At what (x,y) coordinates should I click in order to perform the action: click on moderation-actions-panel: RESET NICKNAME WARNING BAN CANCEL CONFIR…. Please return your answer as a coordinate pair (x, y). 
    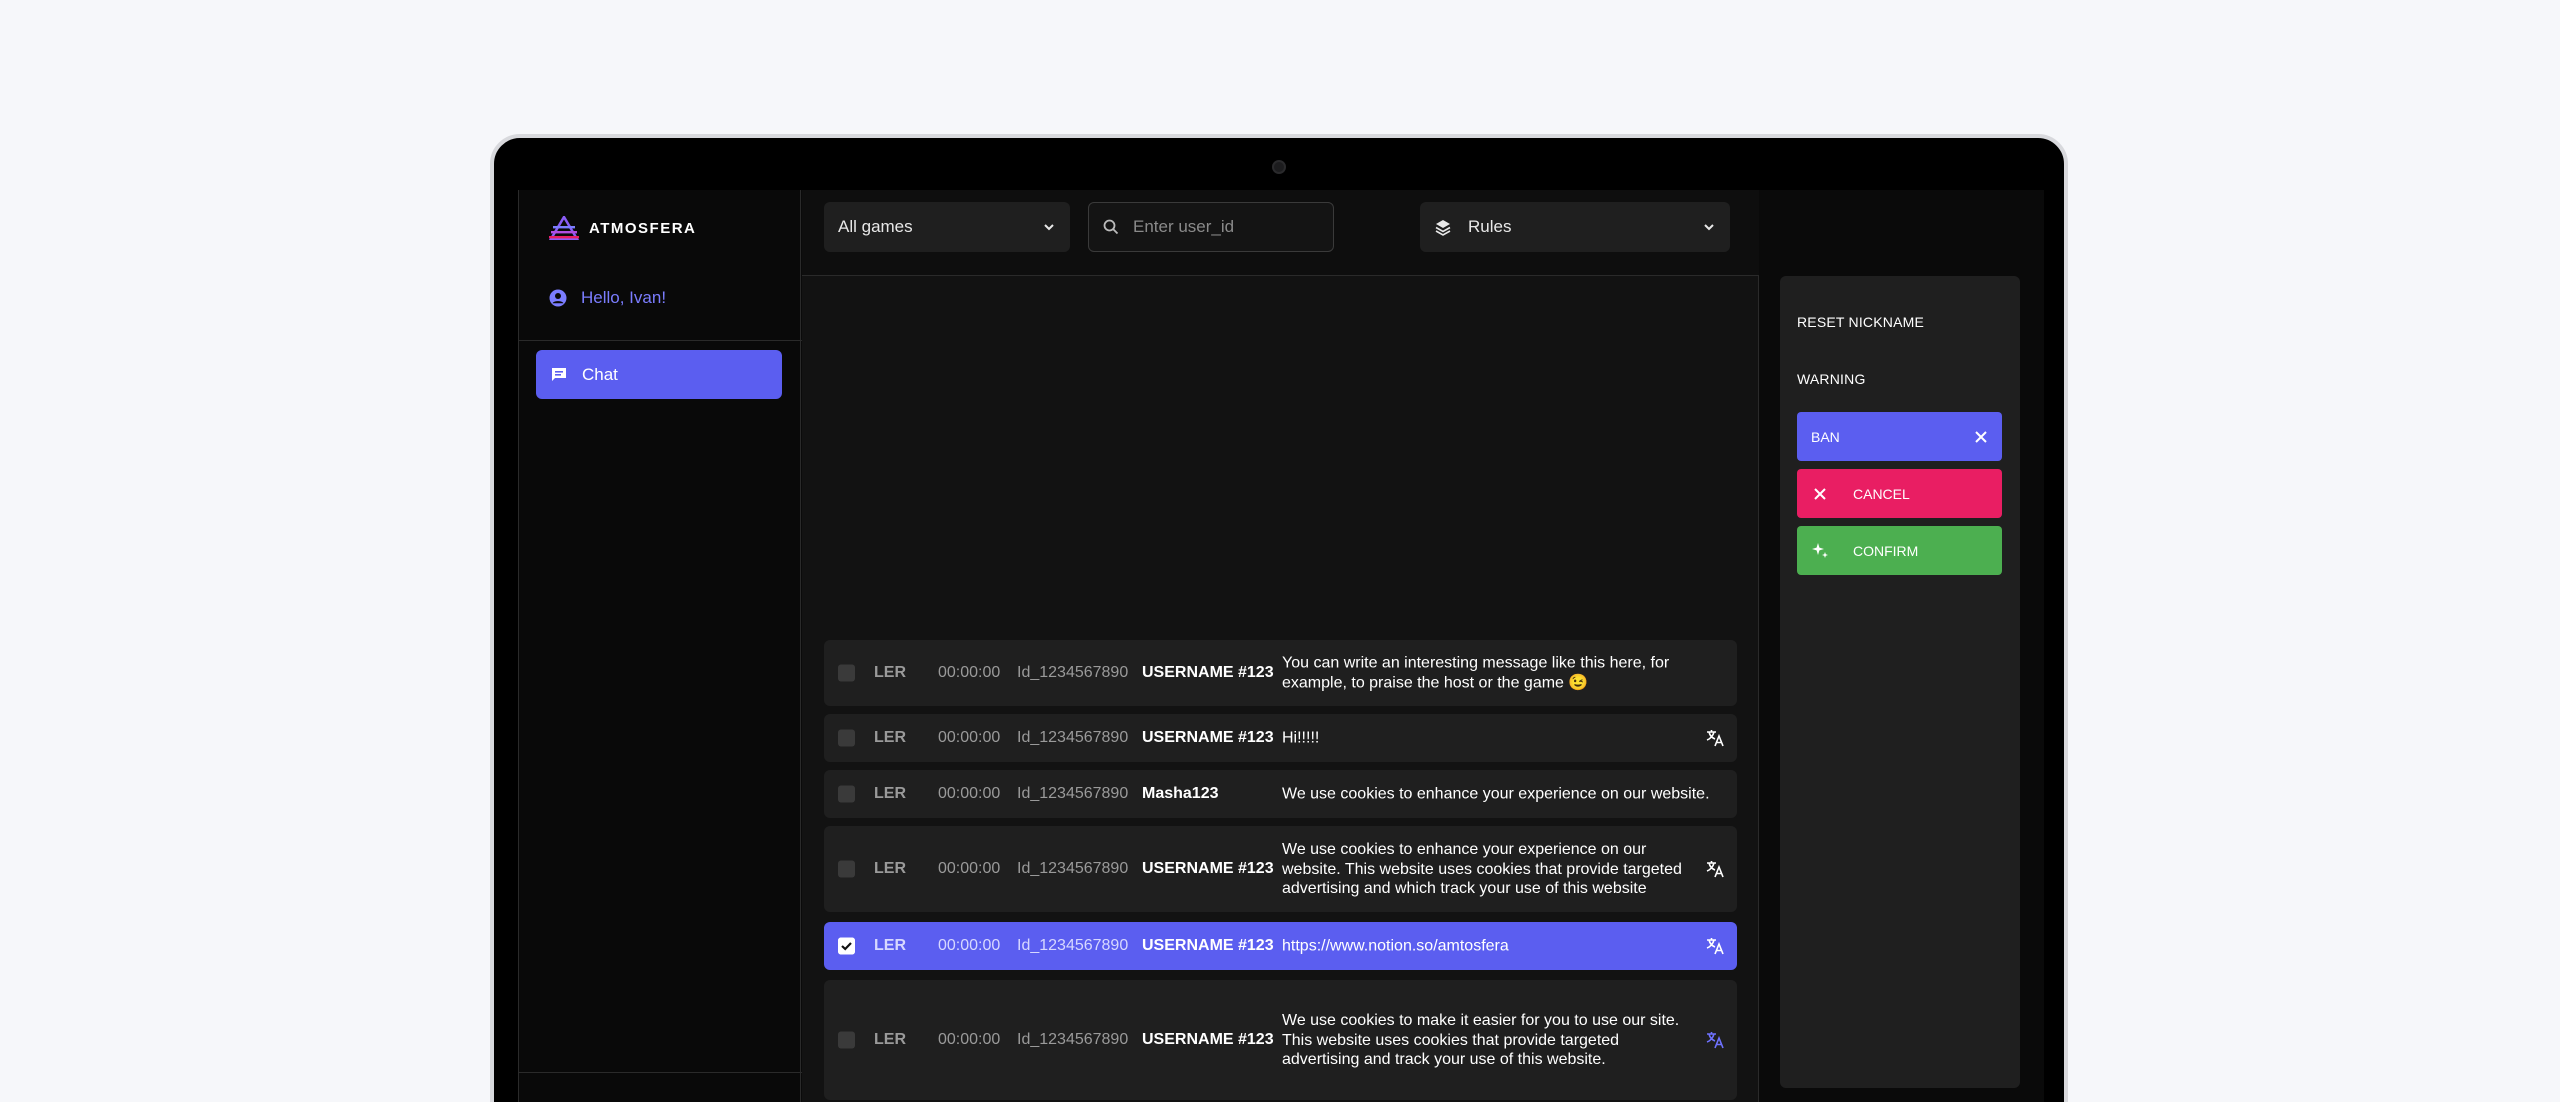
    Looking at the image, I should click on (1900, 682).